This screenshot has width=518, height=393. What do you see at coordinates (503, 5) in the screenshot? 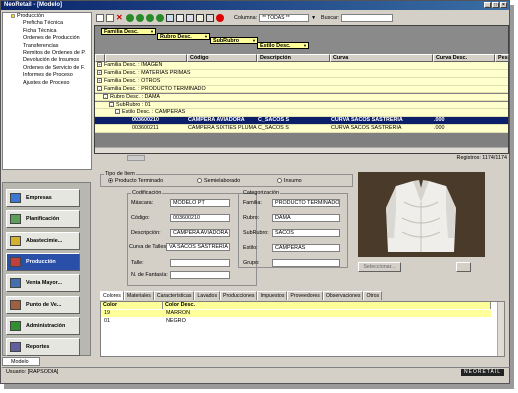
I see `close-button: ×` at bounding box center [503, 5].